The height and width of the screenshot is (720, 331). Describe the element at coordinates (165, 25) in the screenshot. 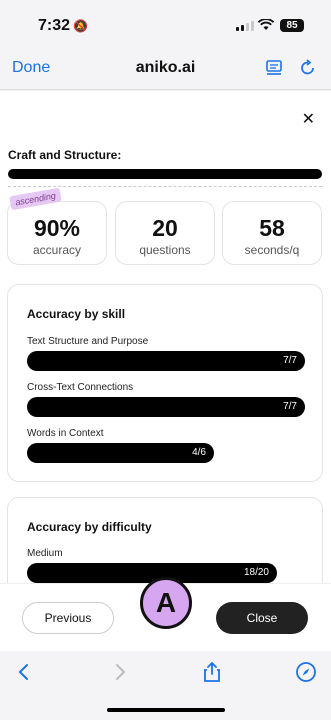

I see `status-bar: 7:32 🔕 85` at that location.